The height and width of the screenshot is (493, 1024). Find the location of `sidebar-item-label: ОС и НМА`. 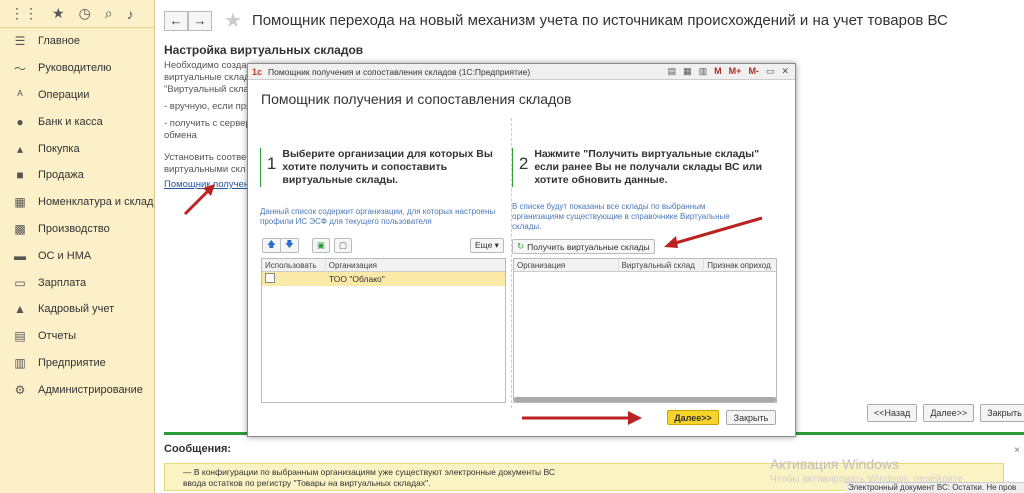

sidebar-item-label: ОС и НМА is located at coordinates (65, 255).